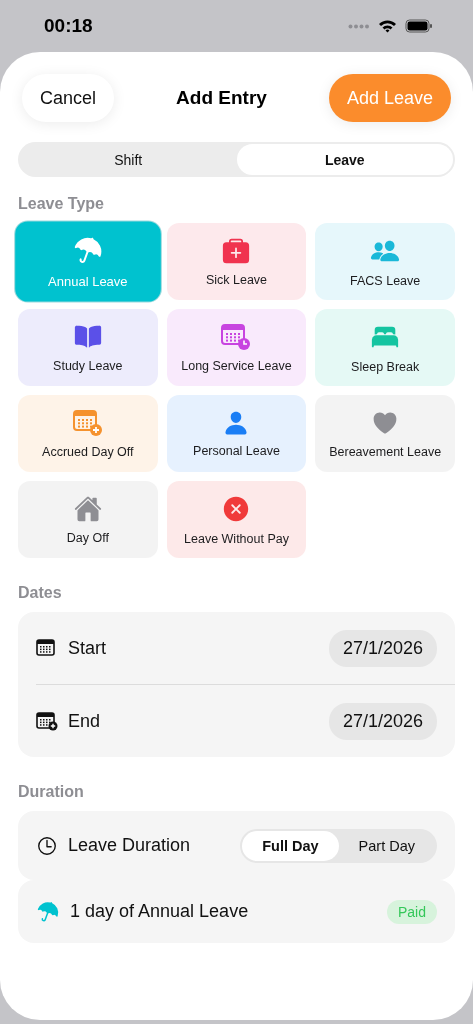  I want to click on paid-badge: Paid, so click(411, 911).